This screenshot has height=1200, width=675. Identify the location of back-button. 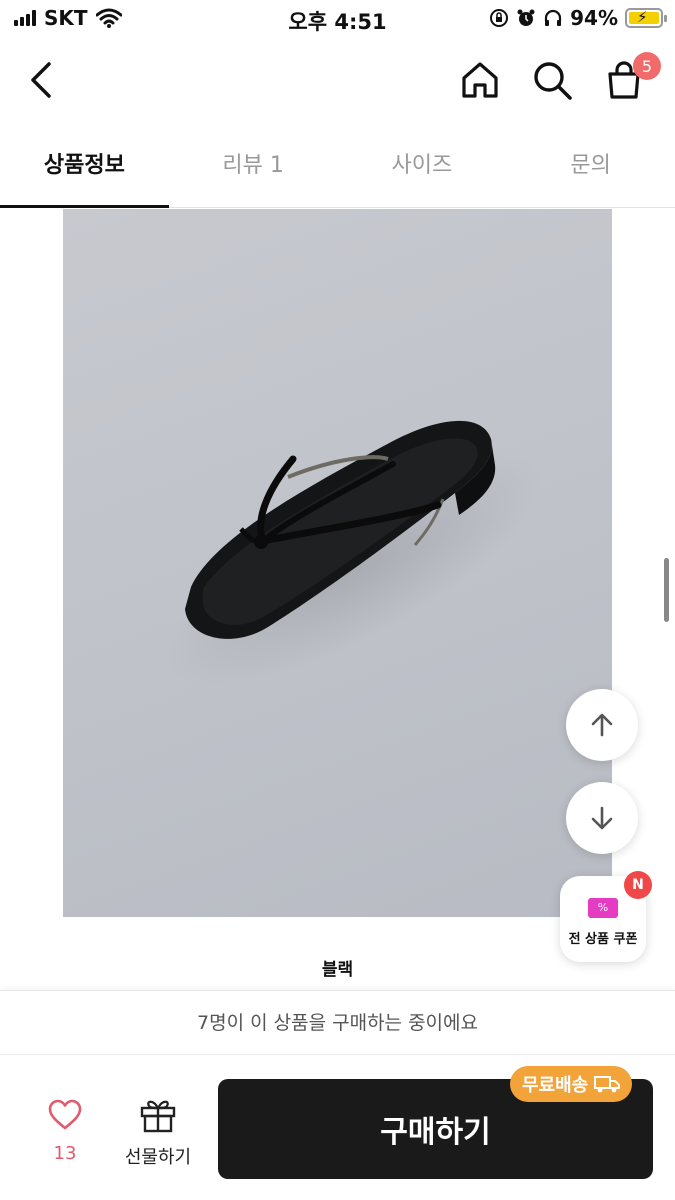
(42, 80).